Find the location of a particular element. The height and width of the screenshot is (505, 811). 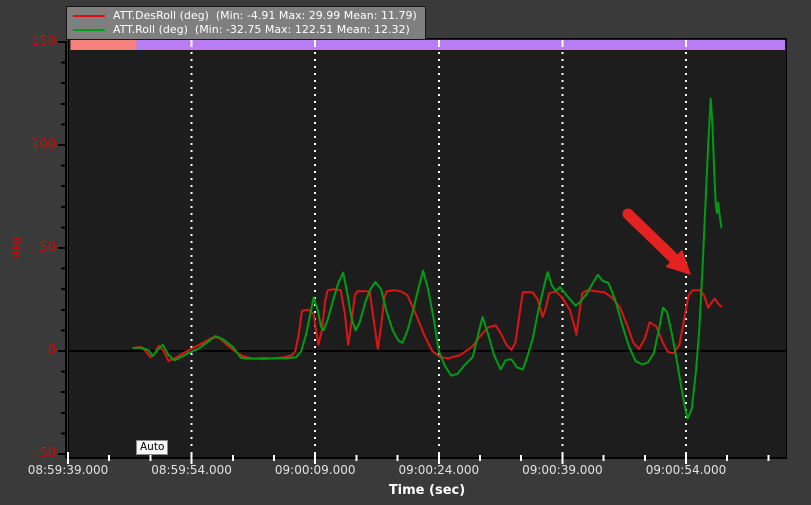

x-tick-label: 08:59:54.000 is located at coordinates (191, 470).